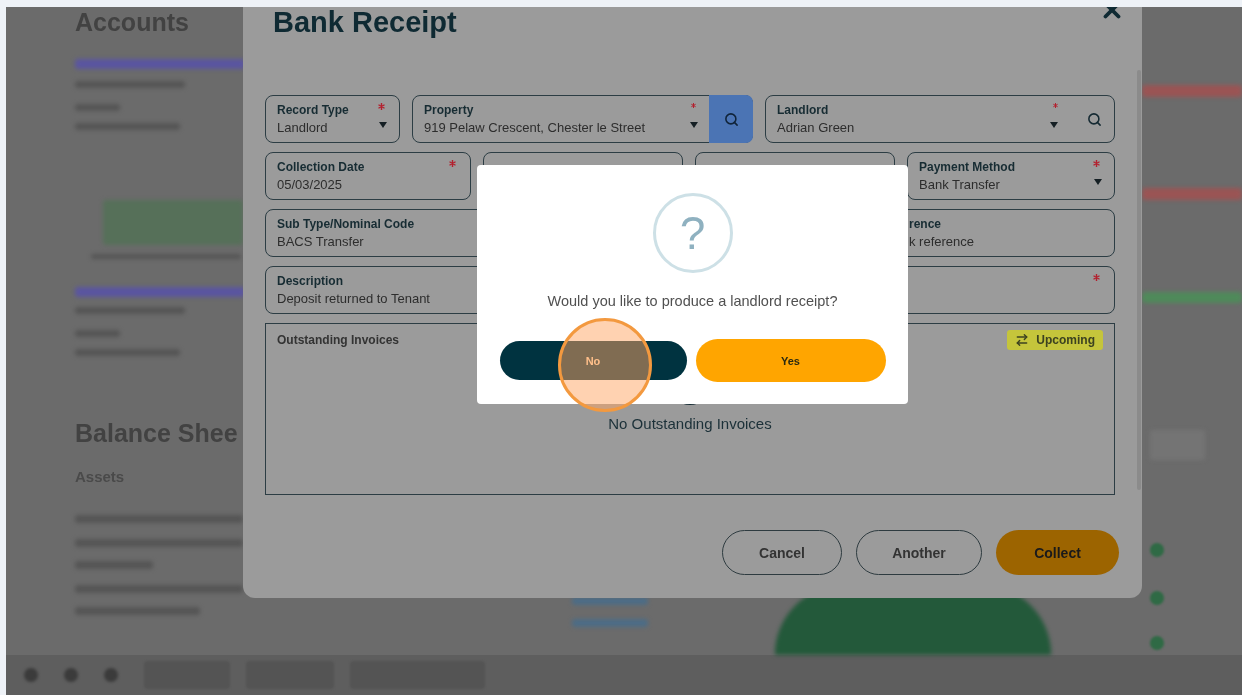  I want to click on field-value: Bank Transfer, so click(959, 184).